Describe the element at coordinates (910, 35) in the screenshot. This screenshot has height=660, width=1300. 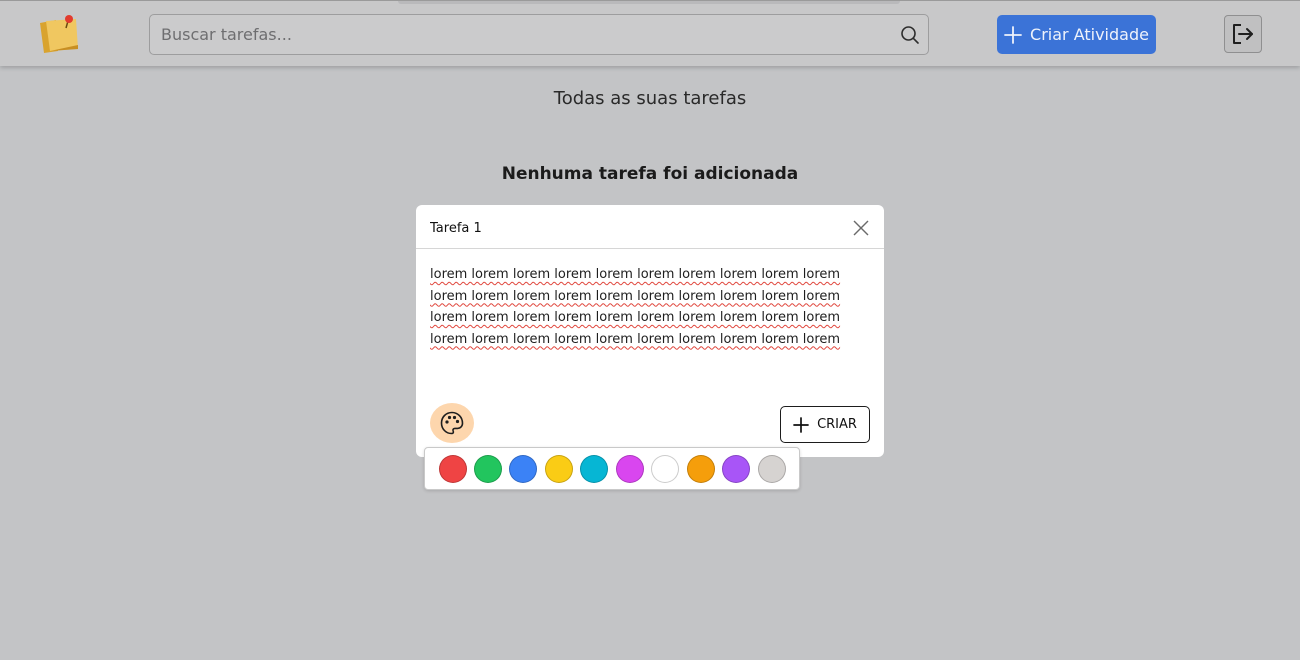
I see `search-icon` at that location.